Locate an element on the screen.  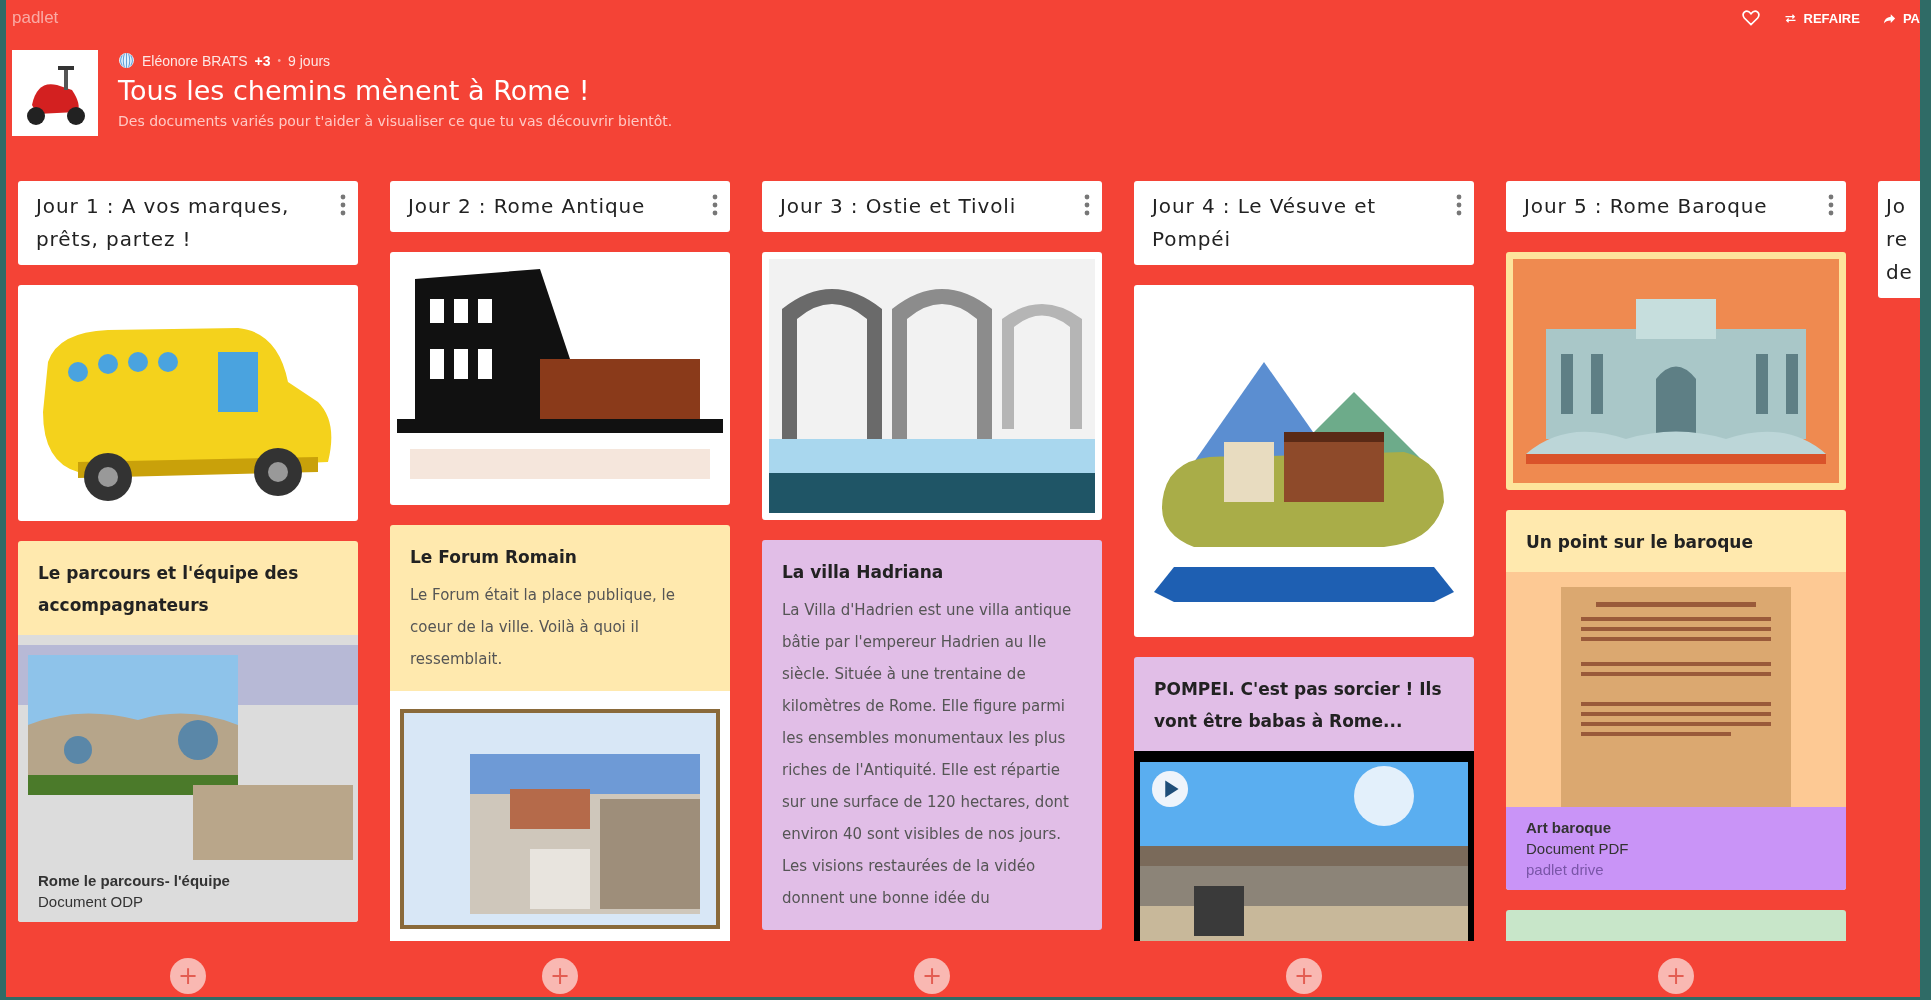
post-body: Le Forum était la place publique, le coeur de la ville. Voilà à quoi il ressemblait. is located at coordinates (542, 627).